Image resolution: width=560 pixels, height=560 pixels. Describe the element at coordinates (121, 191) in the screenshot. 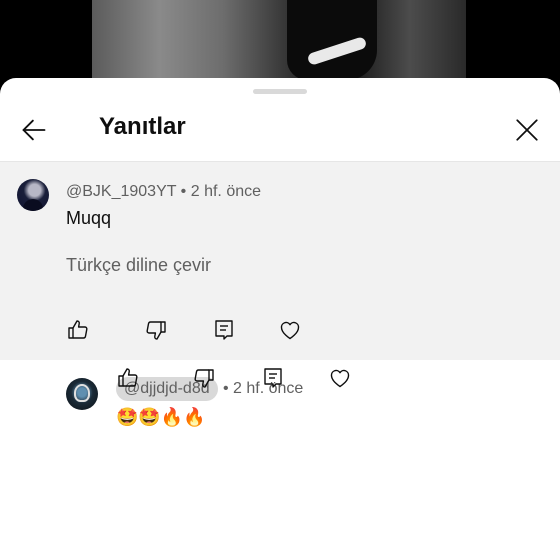

I see `comment-author: @BJK_1903YT` at that location.